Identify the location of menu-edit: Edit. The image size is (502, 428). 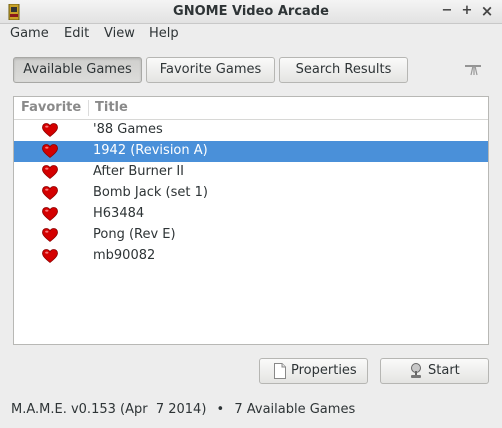
(76, 33).